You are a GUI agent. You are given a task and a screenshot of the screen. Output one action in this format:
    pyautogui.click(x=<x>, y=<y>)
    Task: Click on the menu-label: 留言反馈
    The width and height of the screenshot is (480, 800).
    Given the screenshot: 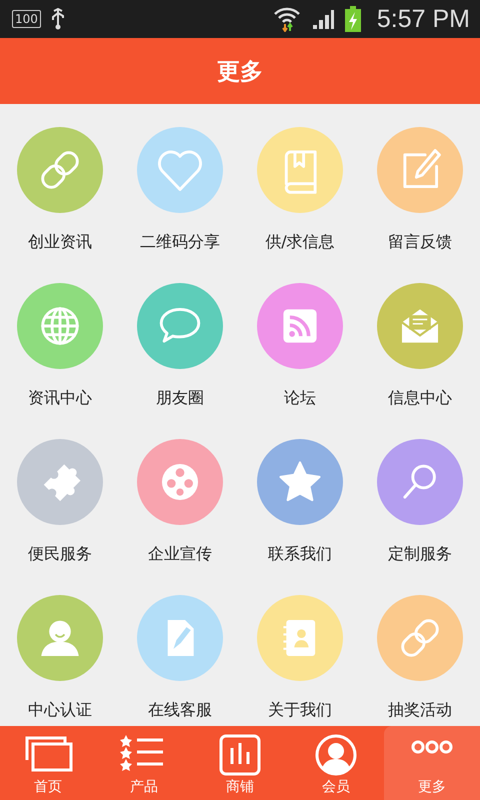 What is the action you would take?
    pyautogui.click(x=420, y=242)
    